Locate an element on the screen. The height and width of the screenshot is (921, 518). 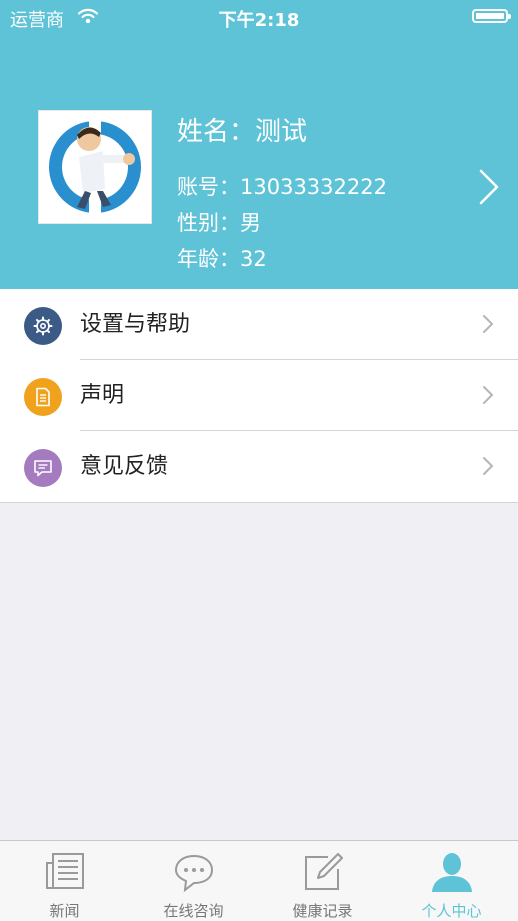
tab-label: 在线咨询 is located at coordinates (193, 911).